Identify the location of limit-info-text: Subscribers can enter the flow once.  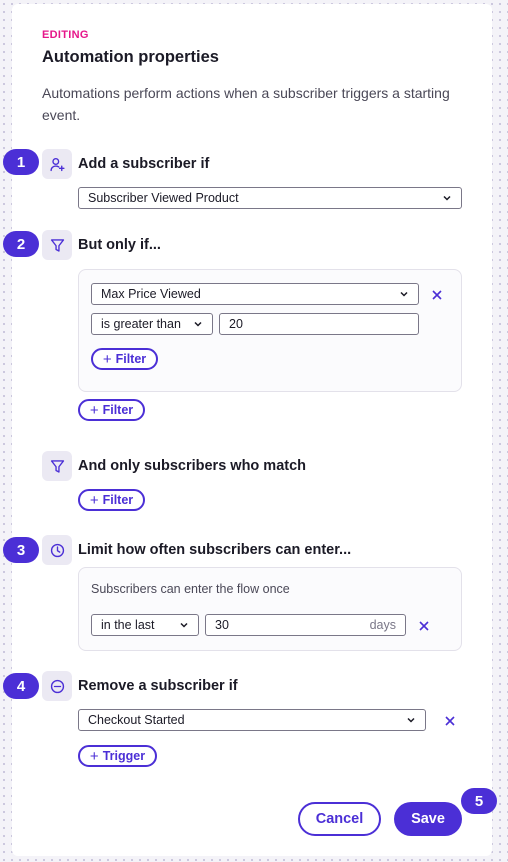
(190, 589).